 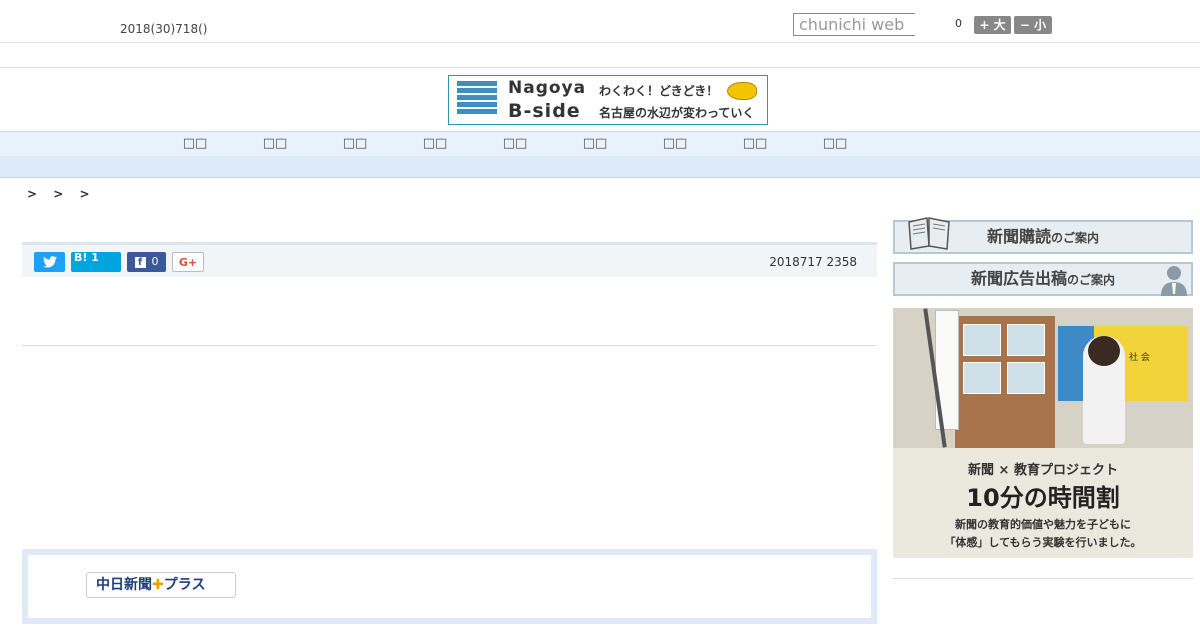 What do you see at coordinates (1018, 236) in the screenshot?
I see `subscribe-main-label: 新聞購読` at bounding box center [1018, 236].